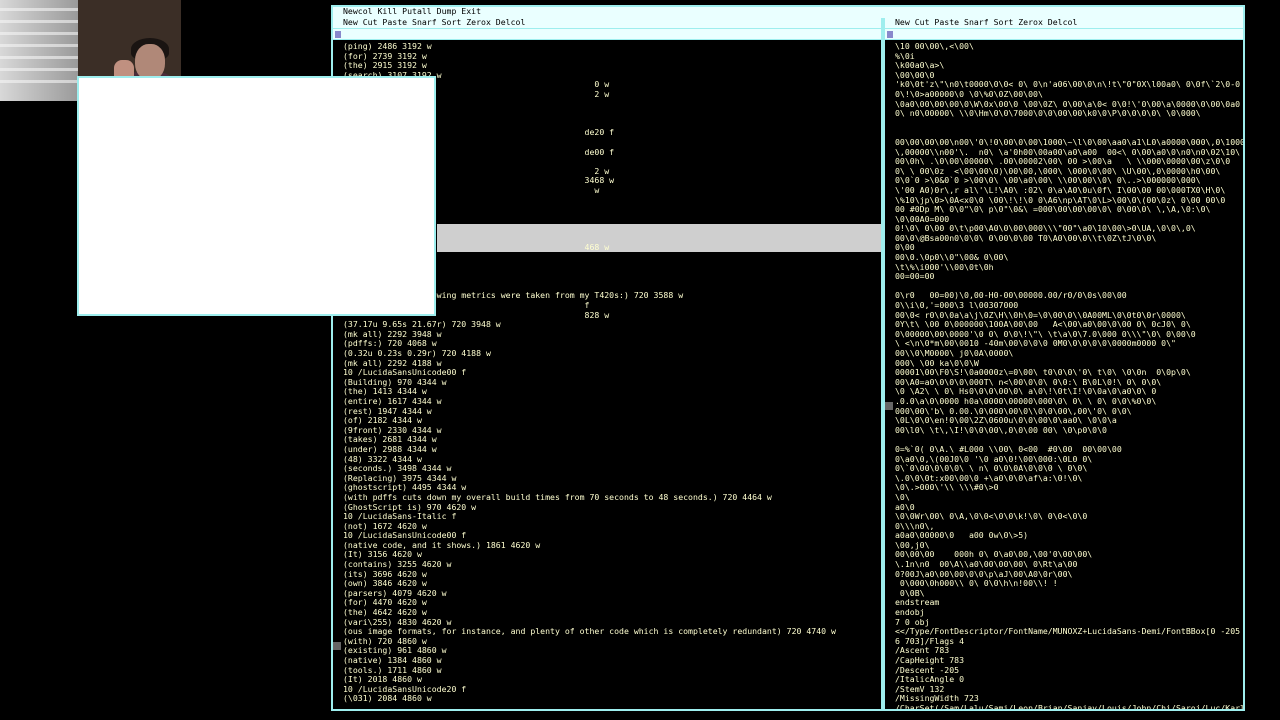  I want to click on blank-overlay-window, so click(256, 196).